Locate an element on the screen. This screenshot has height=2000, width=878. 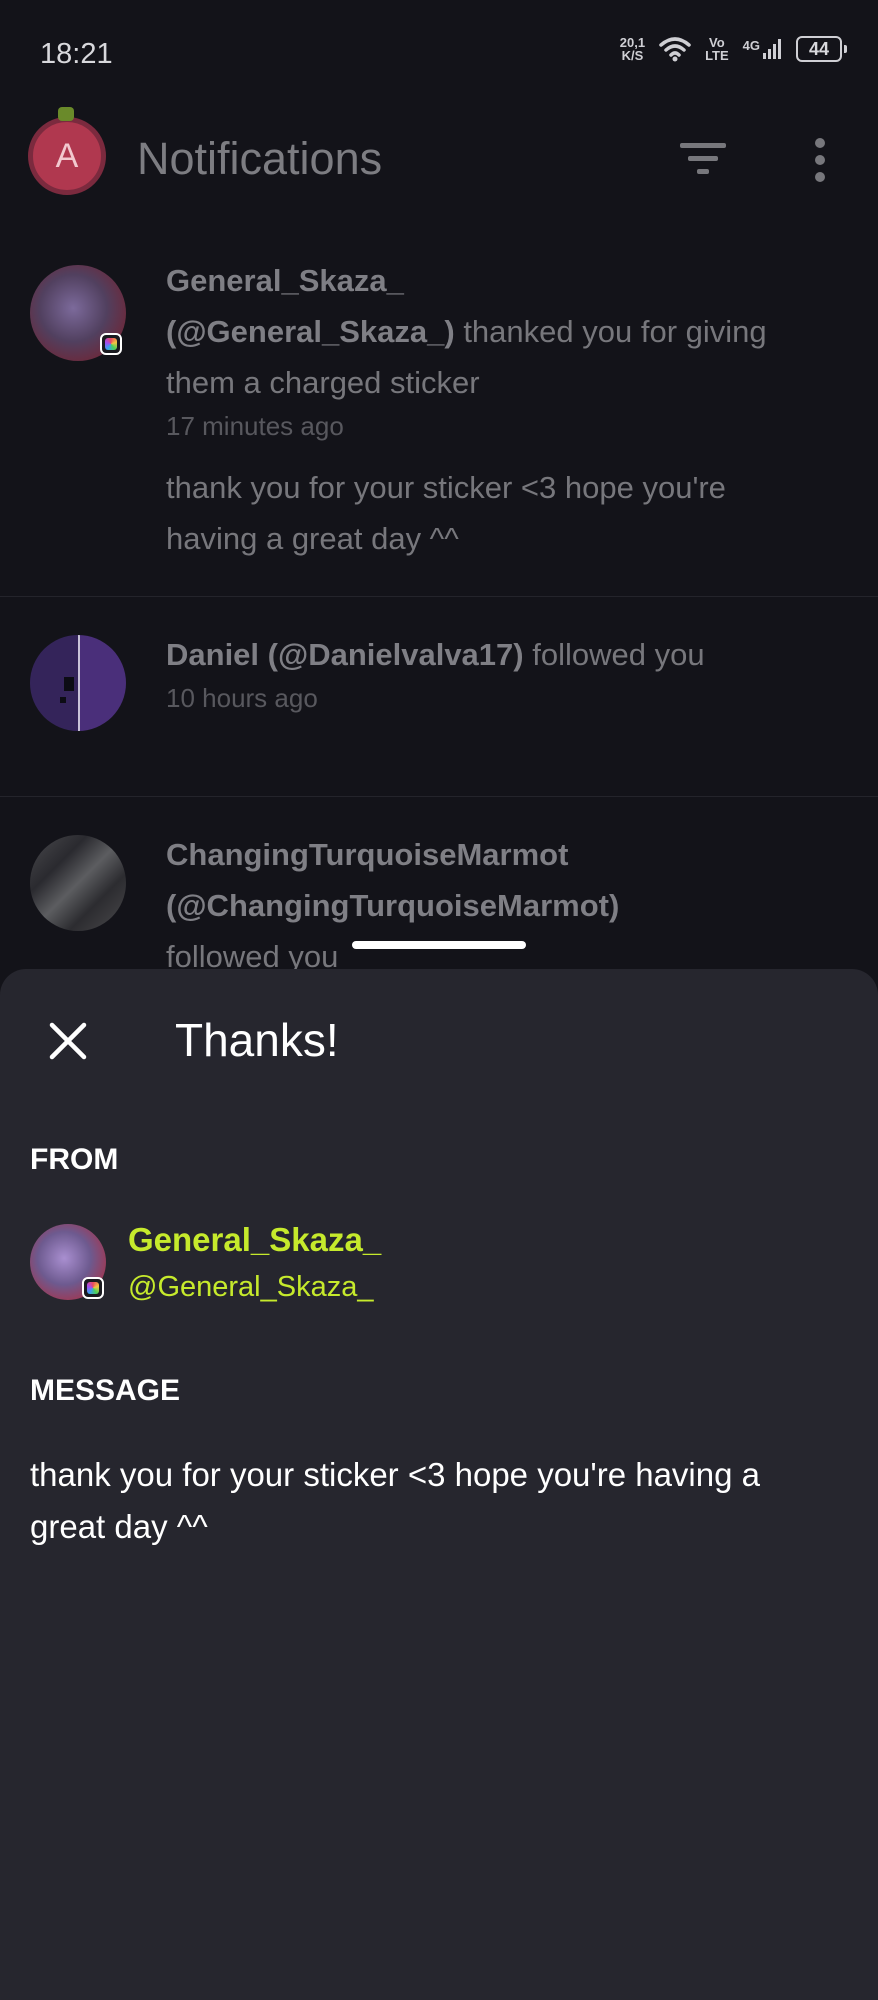
avatar-badge-icon is located at coordinates (66, 114).